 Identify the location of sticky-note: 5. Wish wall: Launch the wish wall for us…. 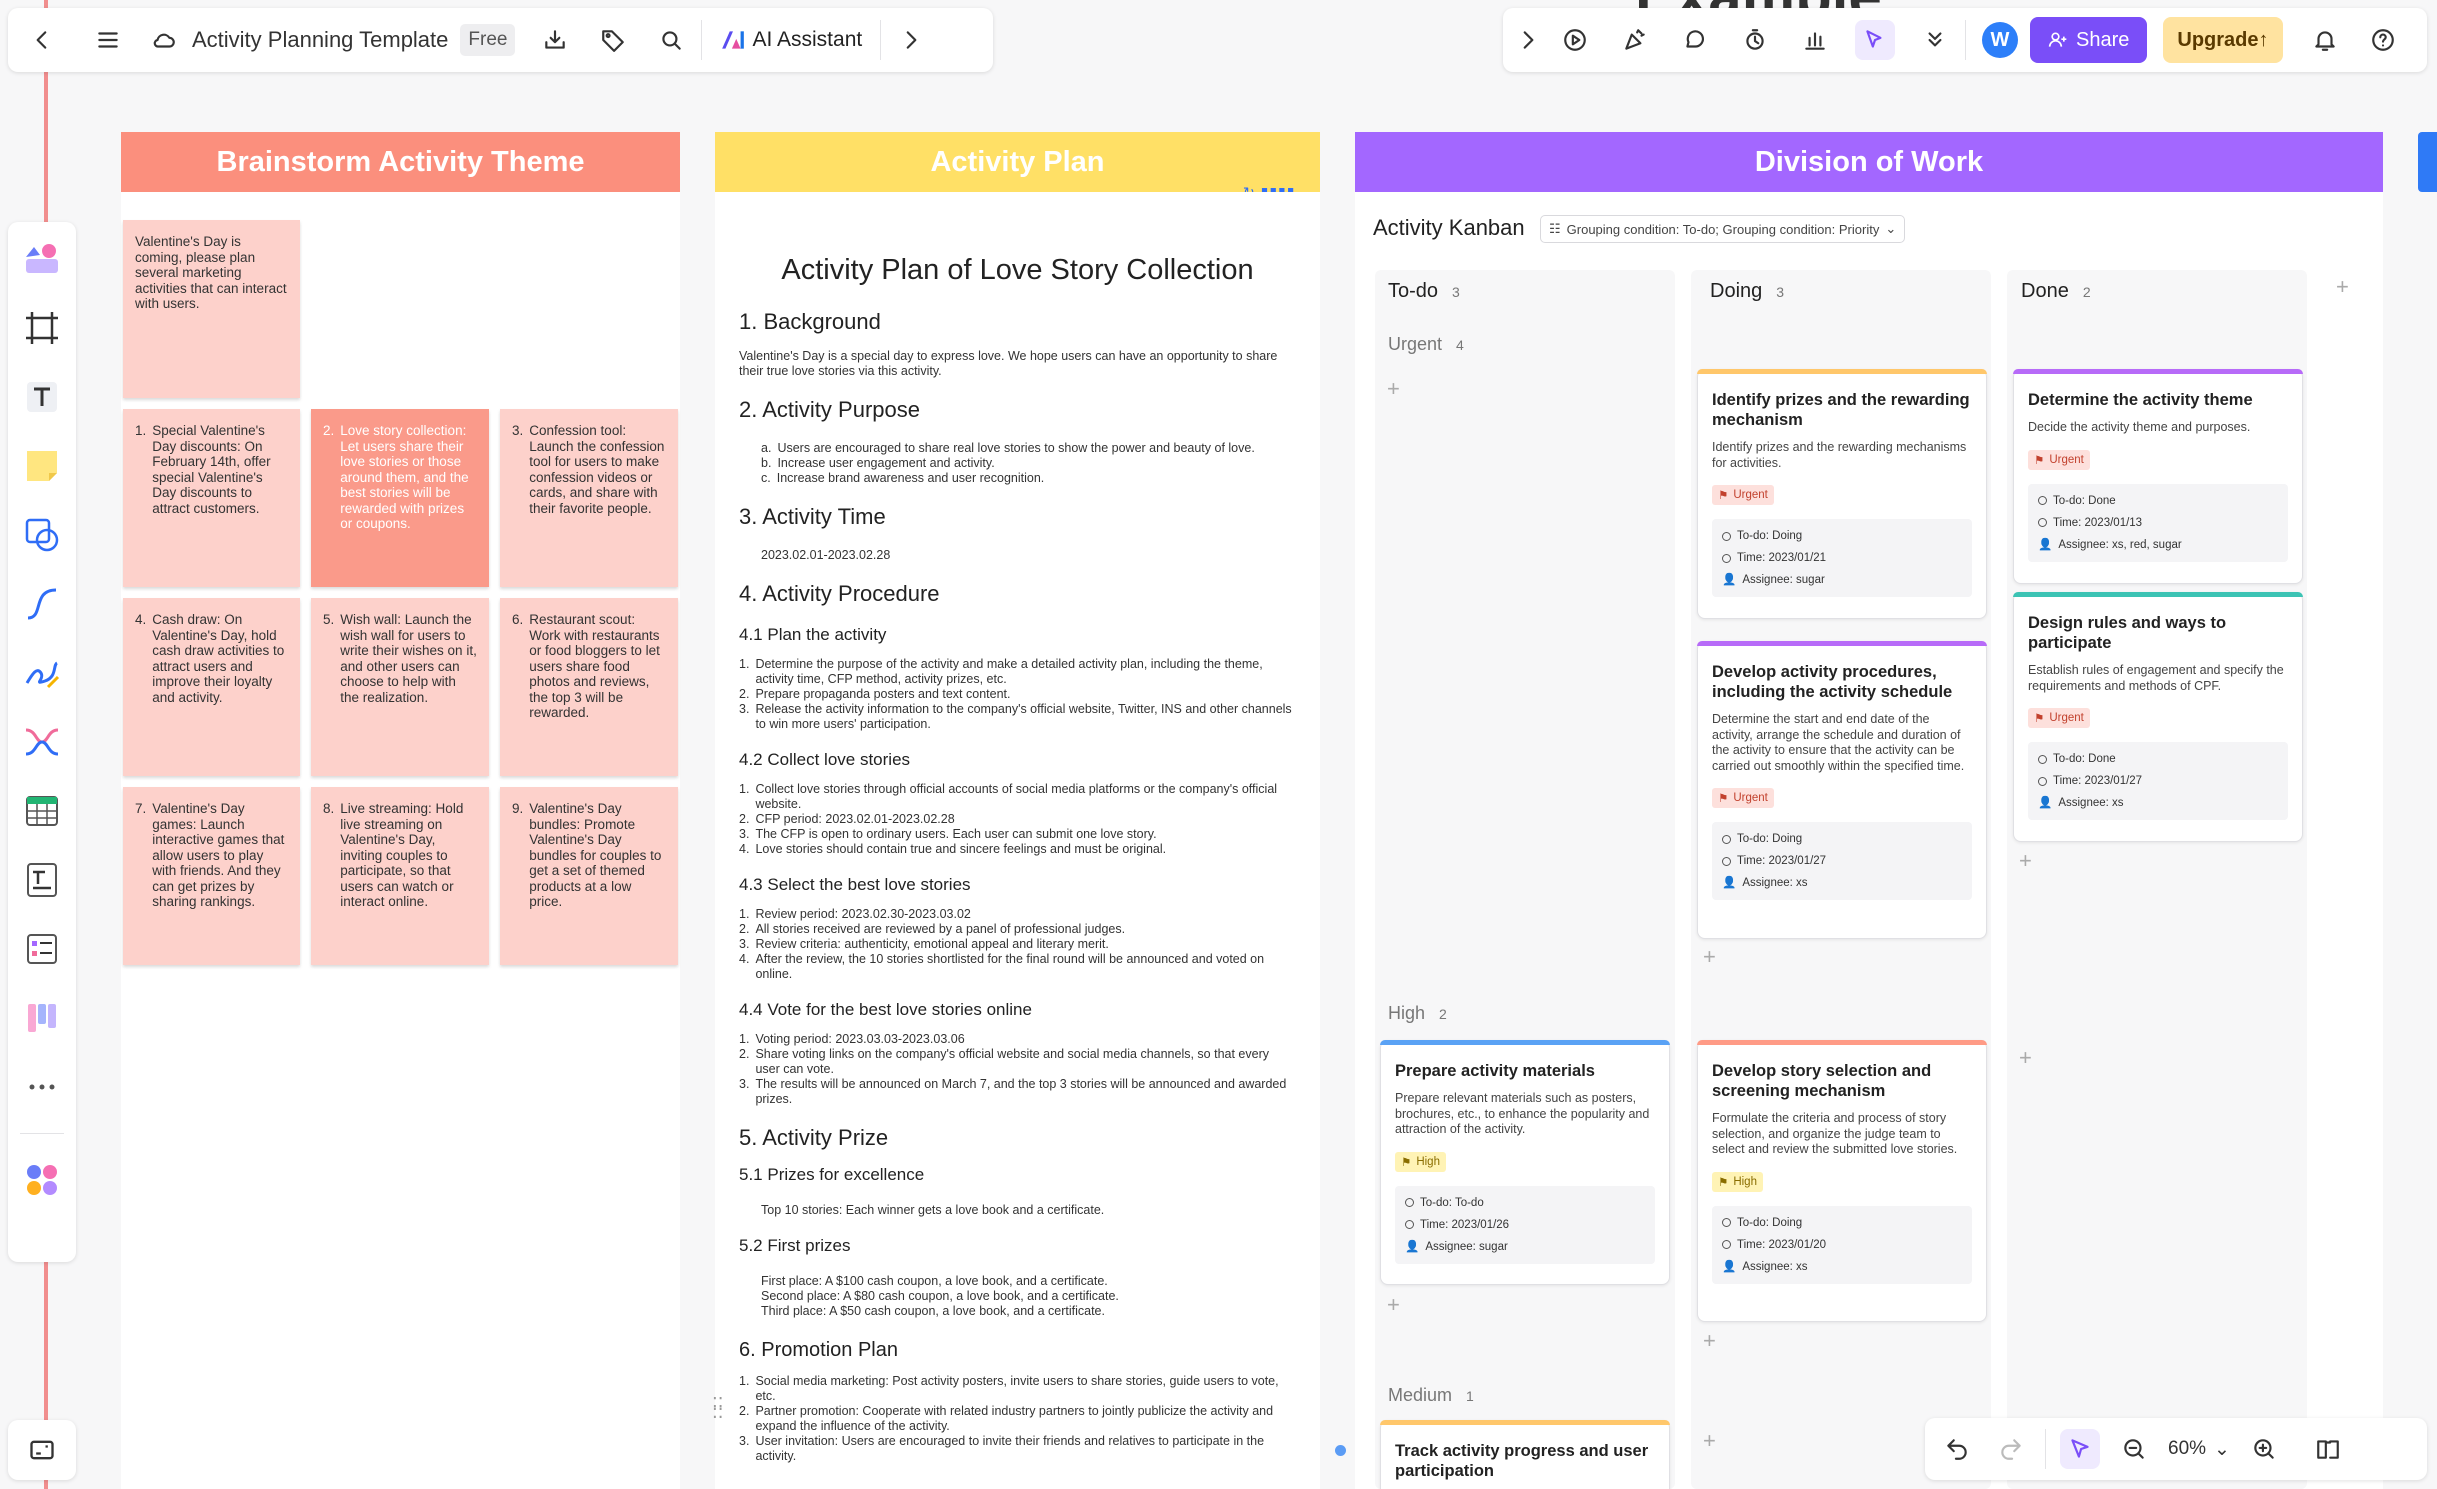
(400, 687).